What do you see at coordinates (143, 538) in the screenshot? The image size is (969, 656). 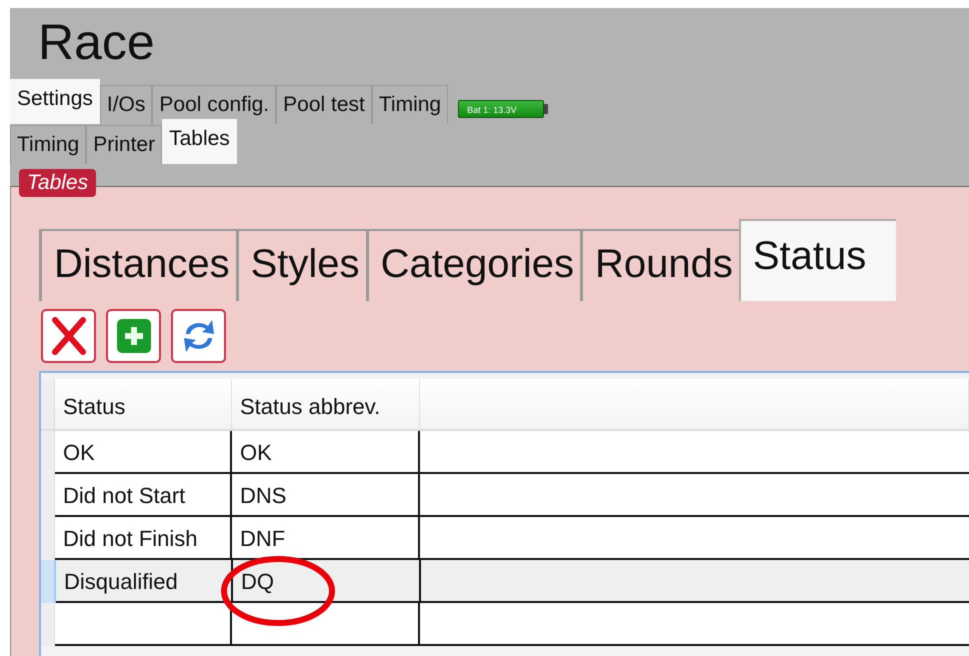 I see `table-cell: Did not Finish` at bounding box center [143, 538].